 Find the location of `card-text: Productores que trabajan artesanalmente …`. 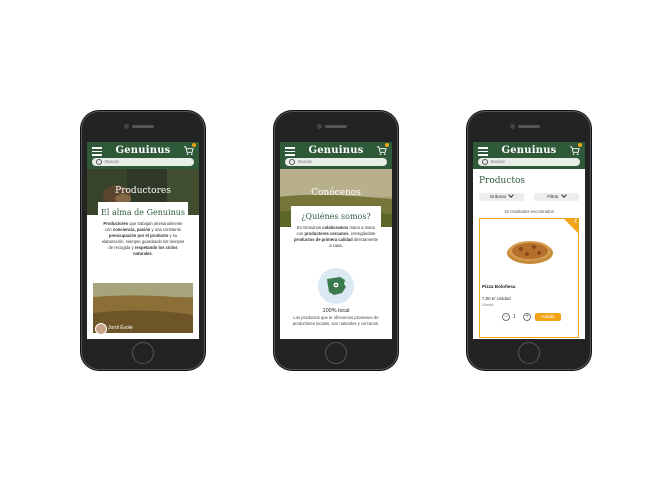

card-text: Productores que trabajan artesanalmente … is located at coordinates (143, 238).